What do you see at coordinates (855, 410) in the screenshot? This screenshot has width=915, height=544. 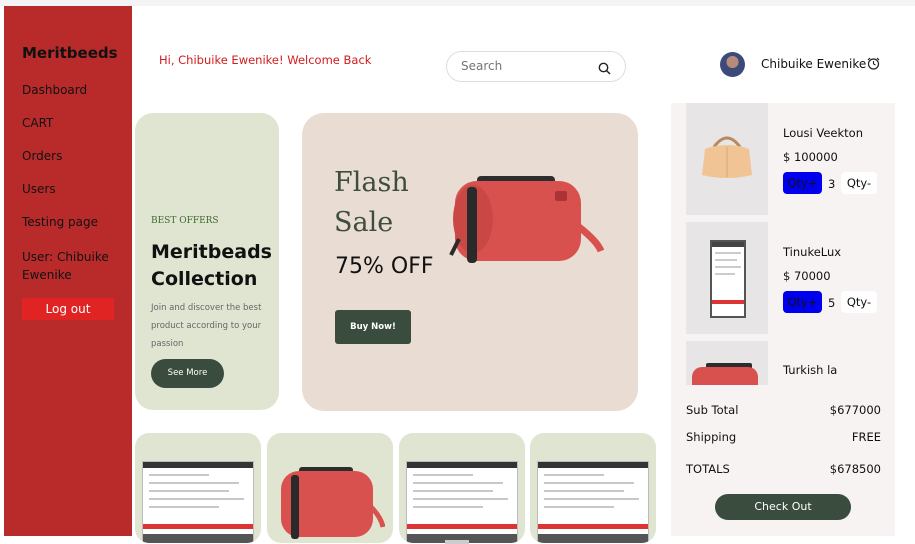 I see `subtotal-value: $677000` at bounding box center [855, 410].